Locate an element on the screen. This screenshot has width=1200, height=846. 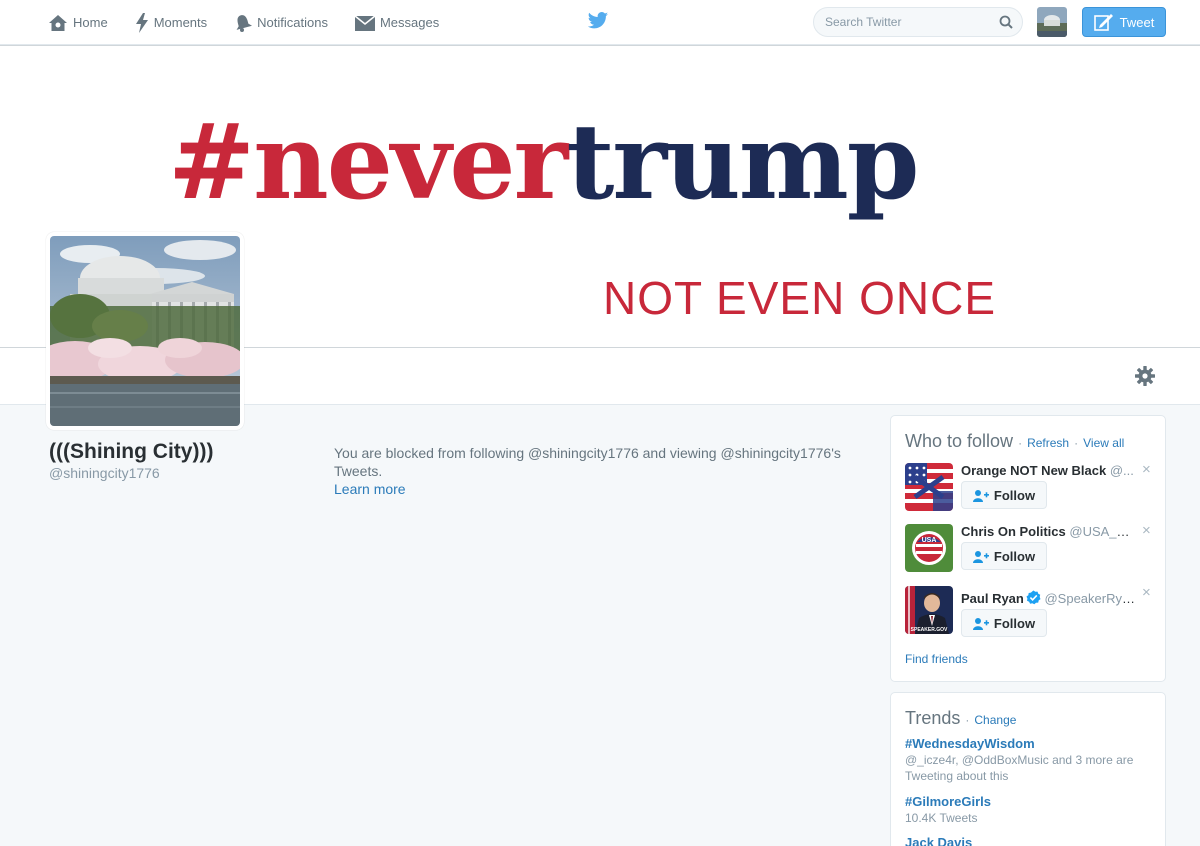
suggestion-name-line: Paul Ryan @SpeakerRyan is located at coordinates (1048, 598).